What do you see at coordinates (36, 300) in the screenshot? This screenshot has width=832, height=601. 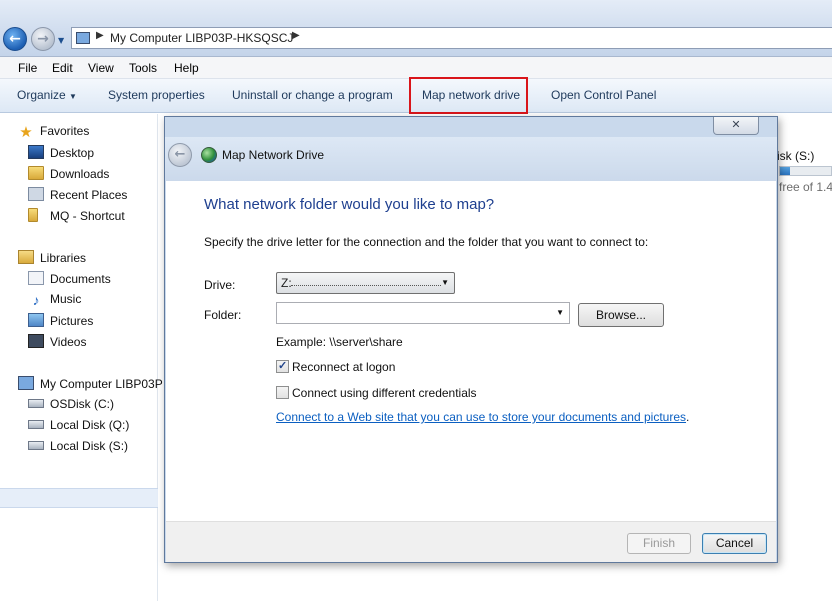 I see `music-note-icon: ♪` at bounding box center [36, 300].